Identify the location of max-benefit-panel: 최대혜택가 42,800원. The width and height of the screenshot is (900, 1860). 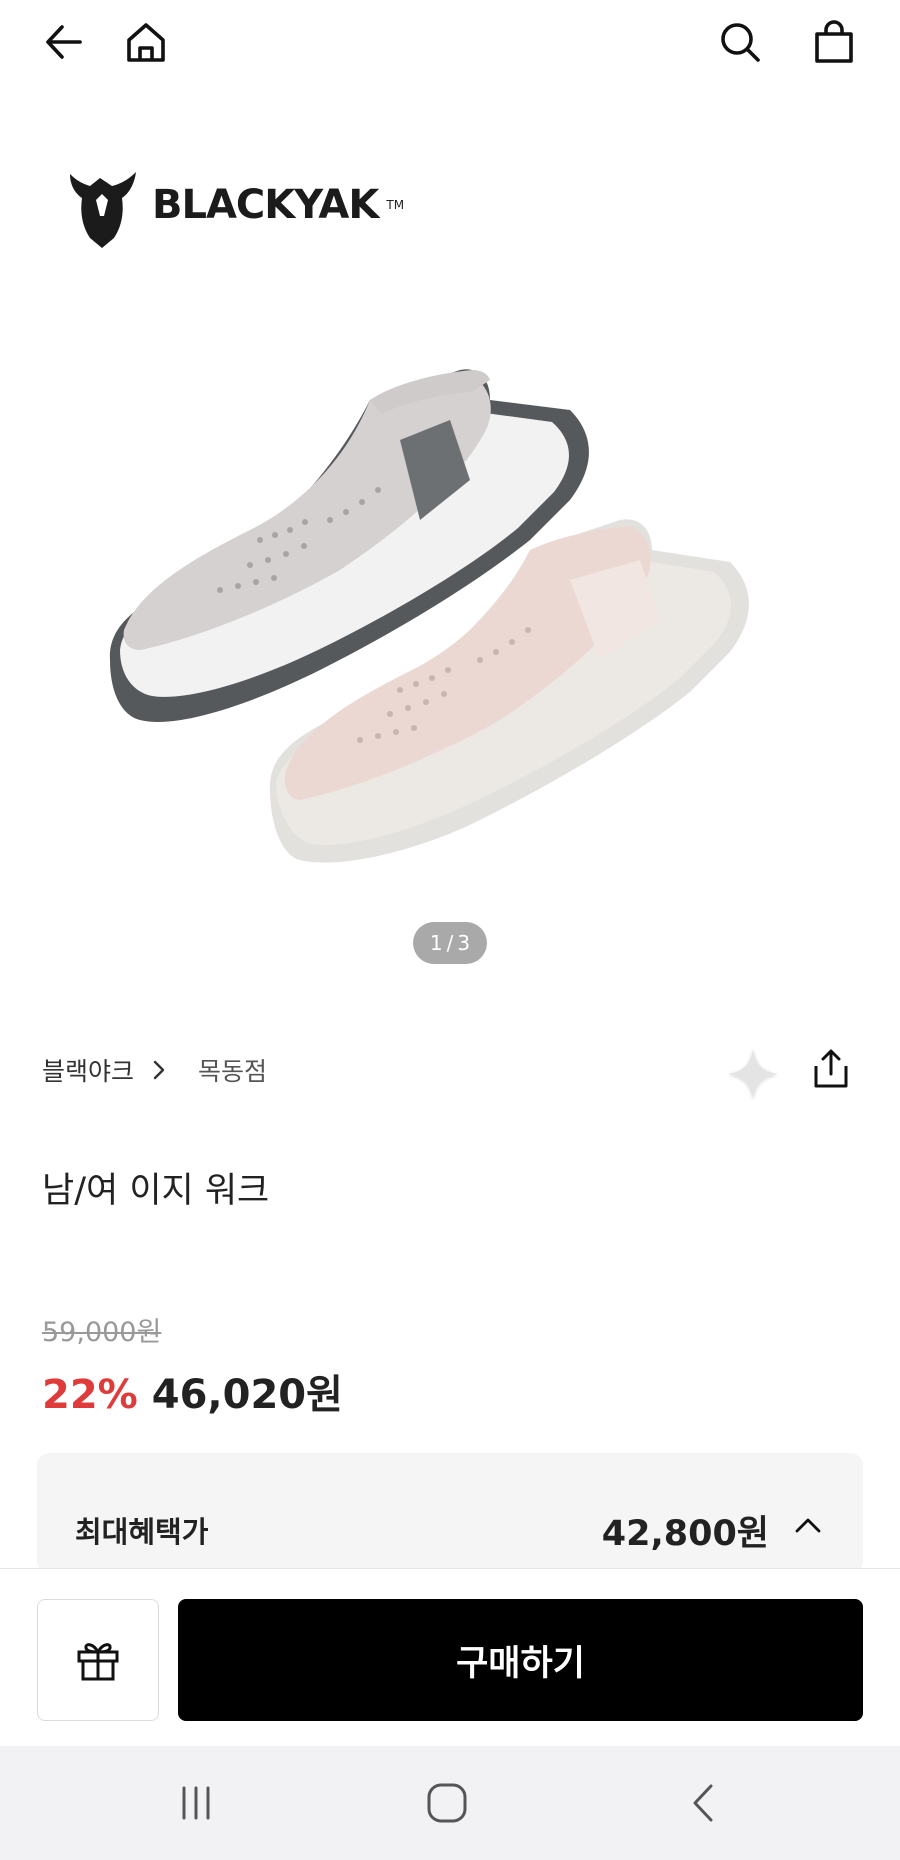
(450, 1513).